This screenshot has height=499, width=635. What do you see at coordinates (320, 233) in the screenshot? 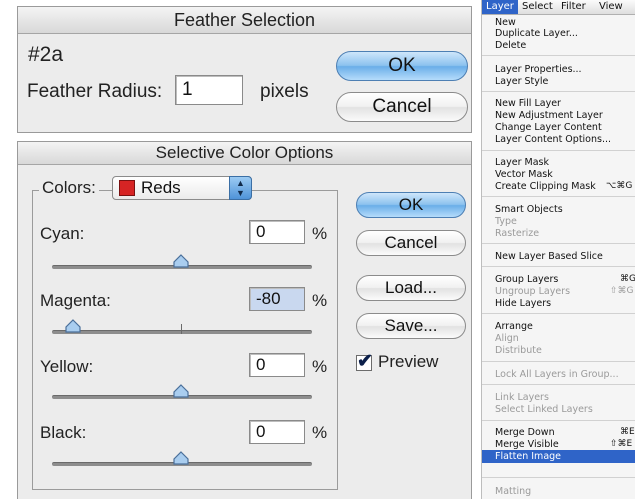
I see `cyan-percent: %` at bounding box center [320, 233].